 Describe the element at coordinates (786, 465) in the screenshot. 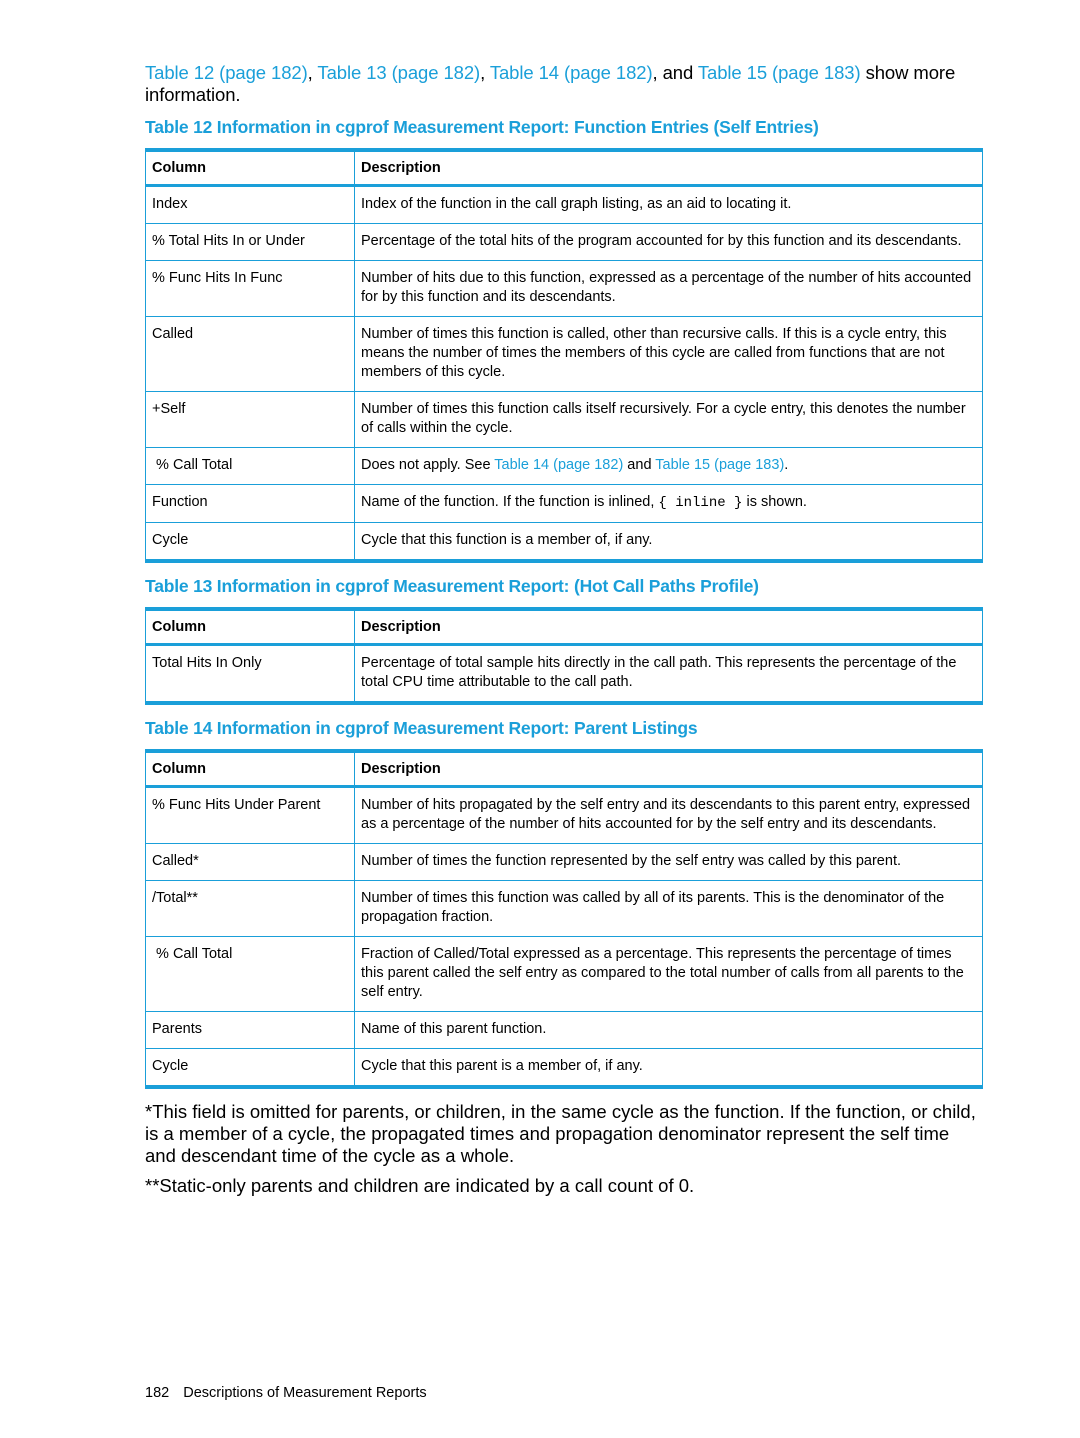

I see `description-text: .` at that location.